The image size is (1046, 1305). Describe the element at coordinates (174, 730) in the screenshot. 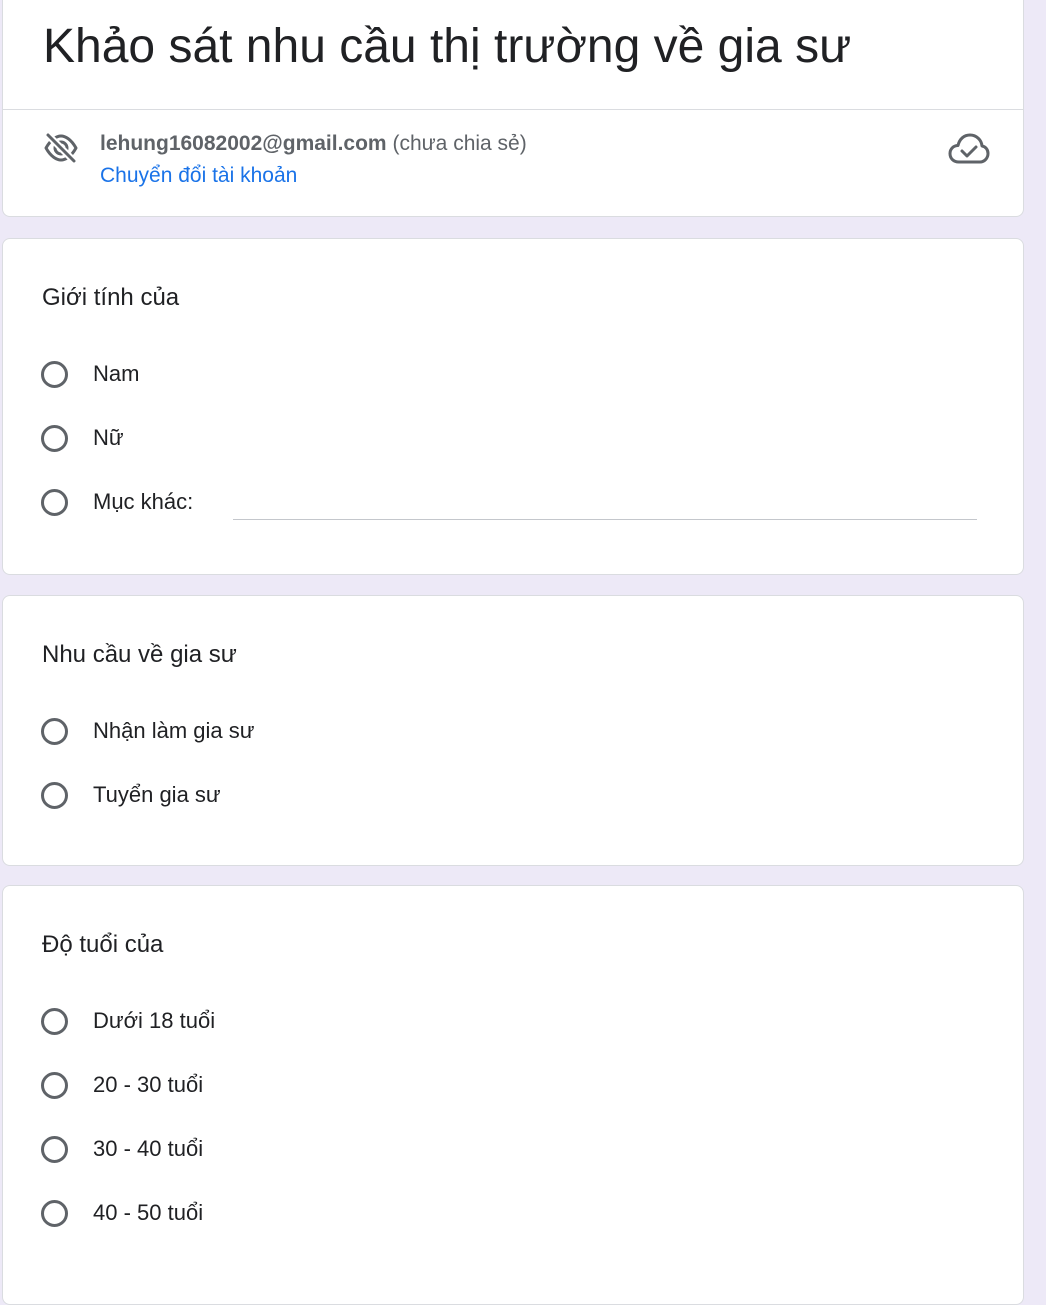

I see `option-label: Nhận làm gia sư` at that location.